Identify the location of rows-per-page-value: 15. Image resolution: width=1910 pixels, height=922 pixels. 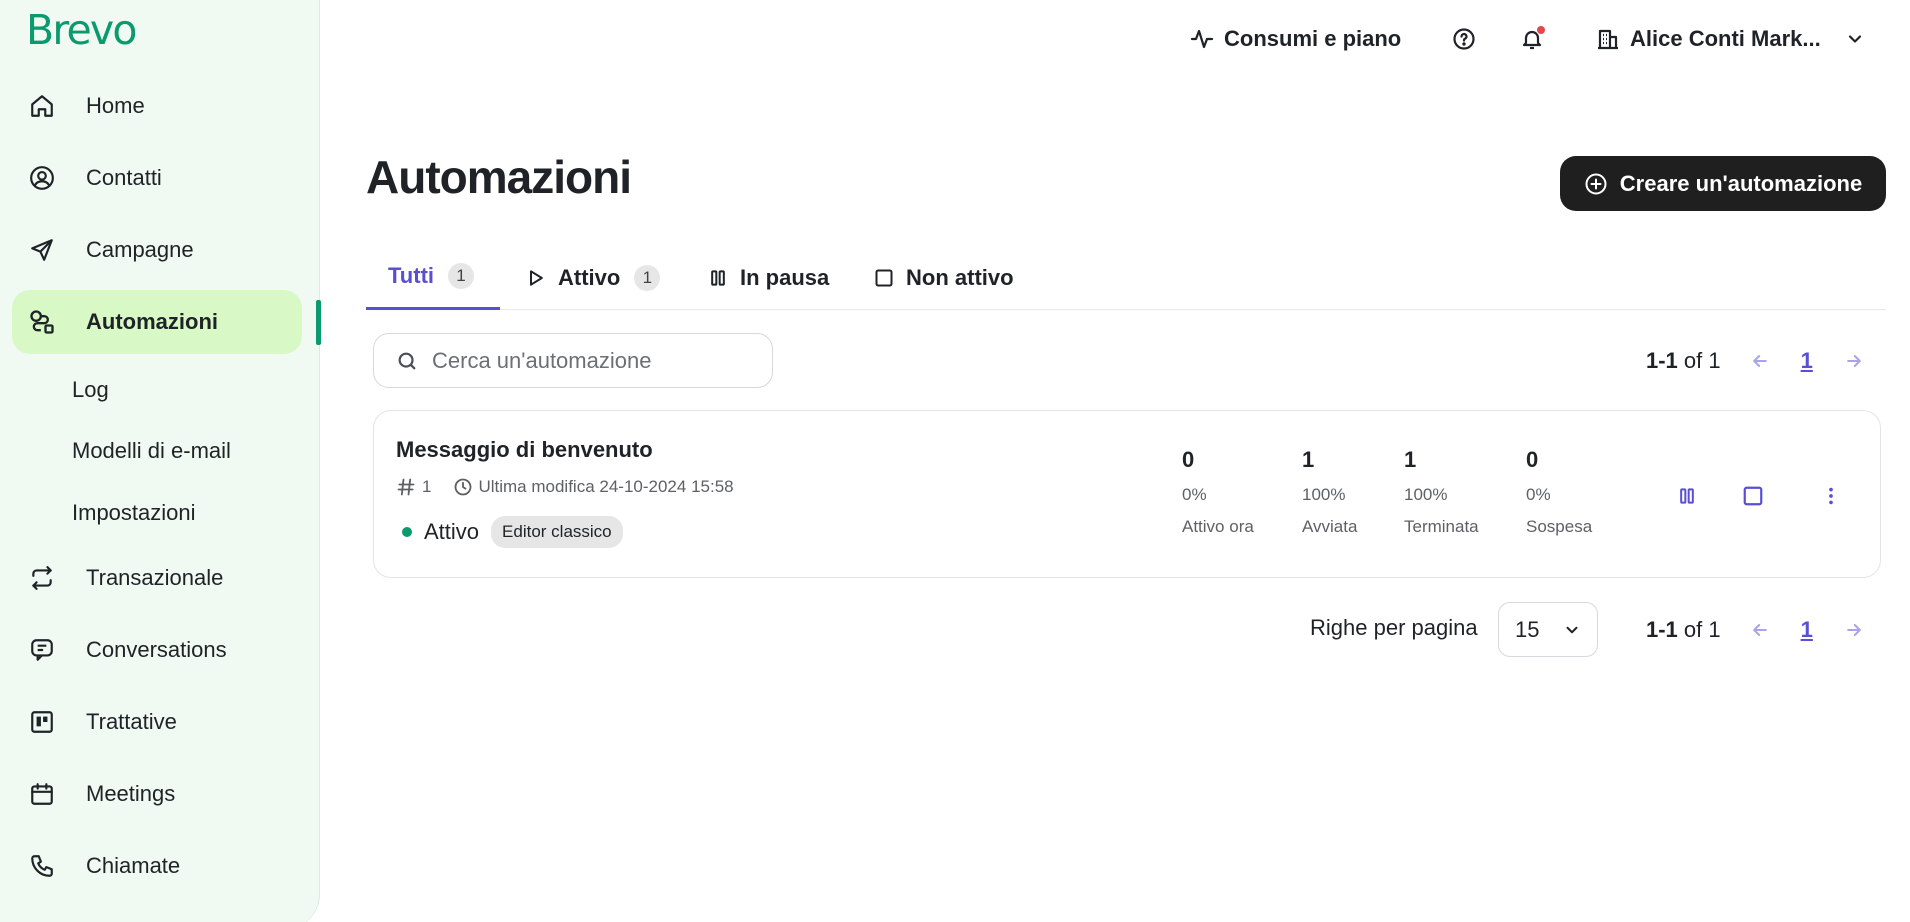
(1527, 629).